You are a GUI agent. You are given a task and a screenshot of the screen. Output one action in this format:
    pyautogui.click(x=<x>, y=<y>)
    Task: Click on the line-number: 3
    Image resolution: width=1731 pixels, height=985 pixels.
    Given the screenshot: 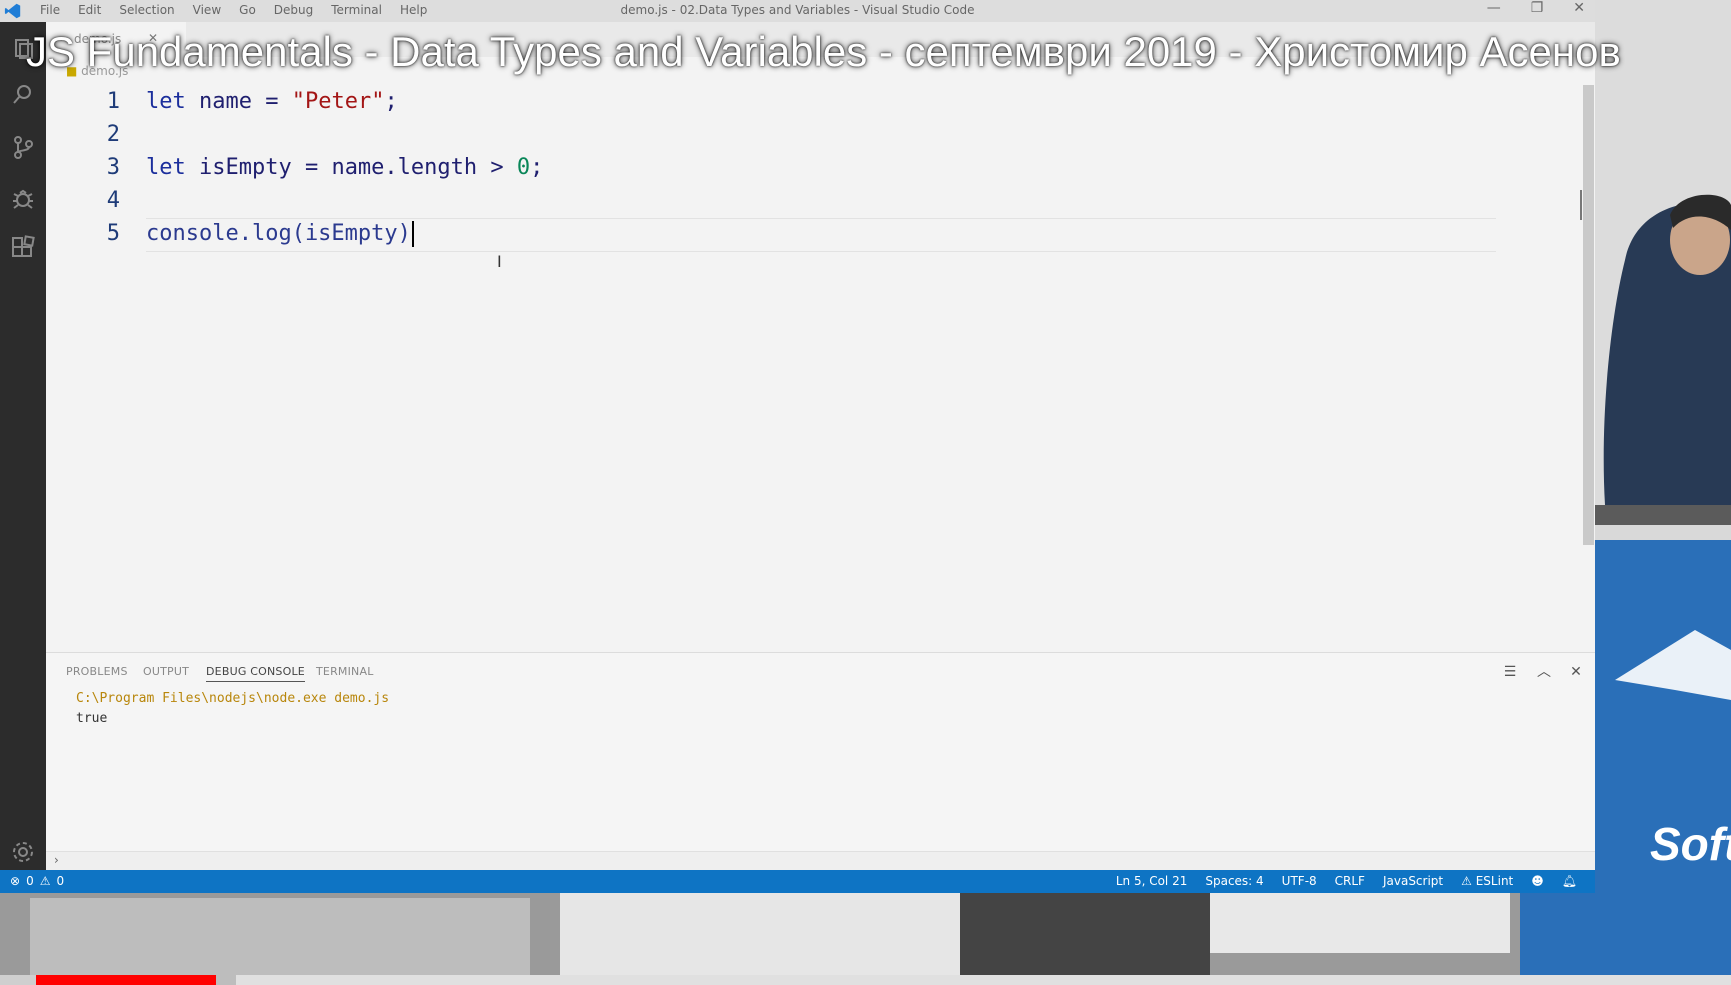 What is the action you would take?
    pyautogui.click(x=113, y=167)
    